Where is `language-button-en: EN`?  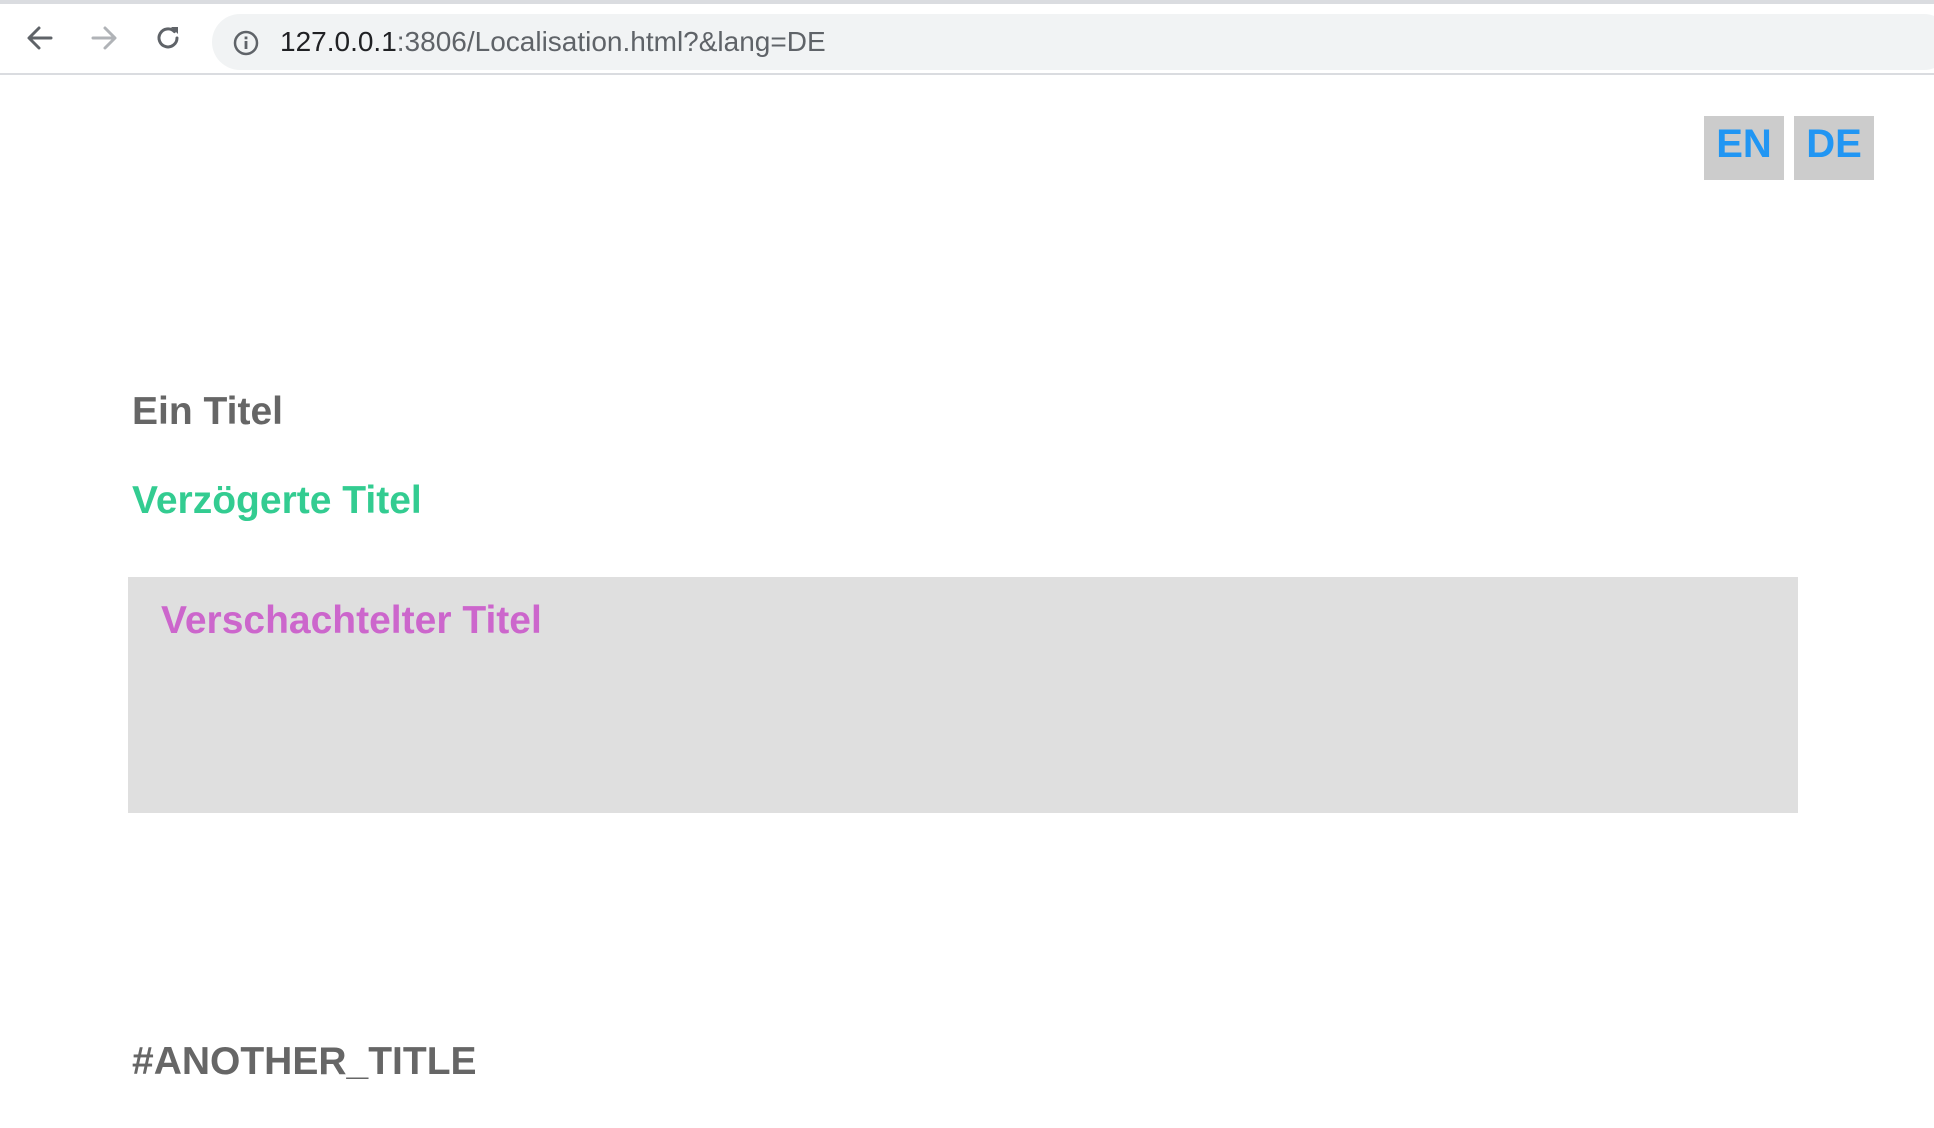
language-button-en: EN is located at coordinates (1744, 148).